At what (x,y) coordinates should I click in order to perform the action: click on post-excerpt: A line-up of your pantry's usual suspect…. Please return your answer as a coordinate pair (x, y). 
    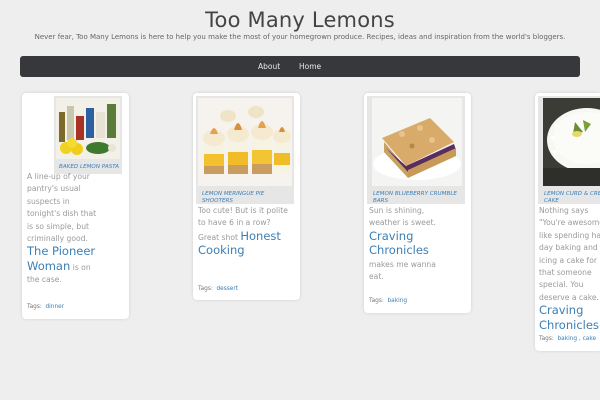
    Looking at the image, I should click on (64, 229).